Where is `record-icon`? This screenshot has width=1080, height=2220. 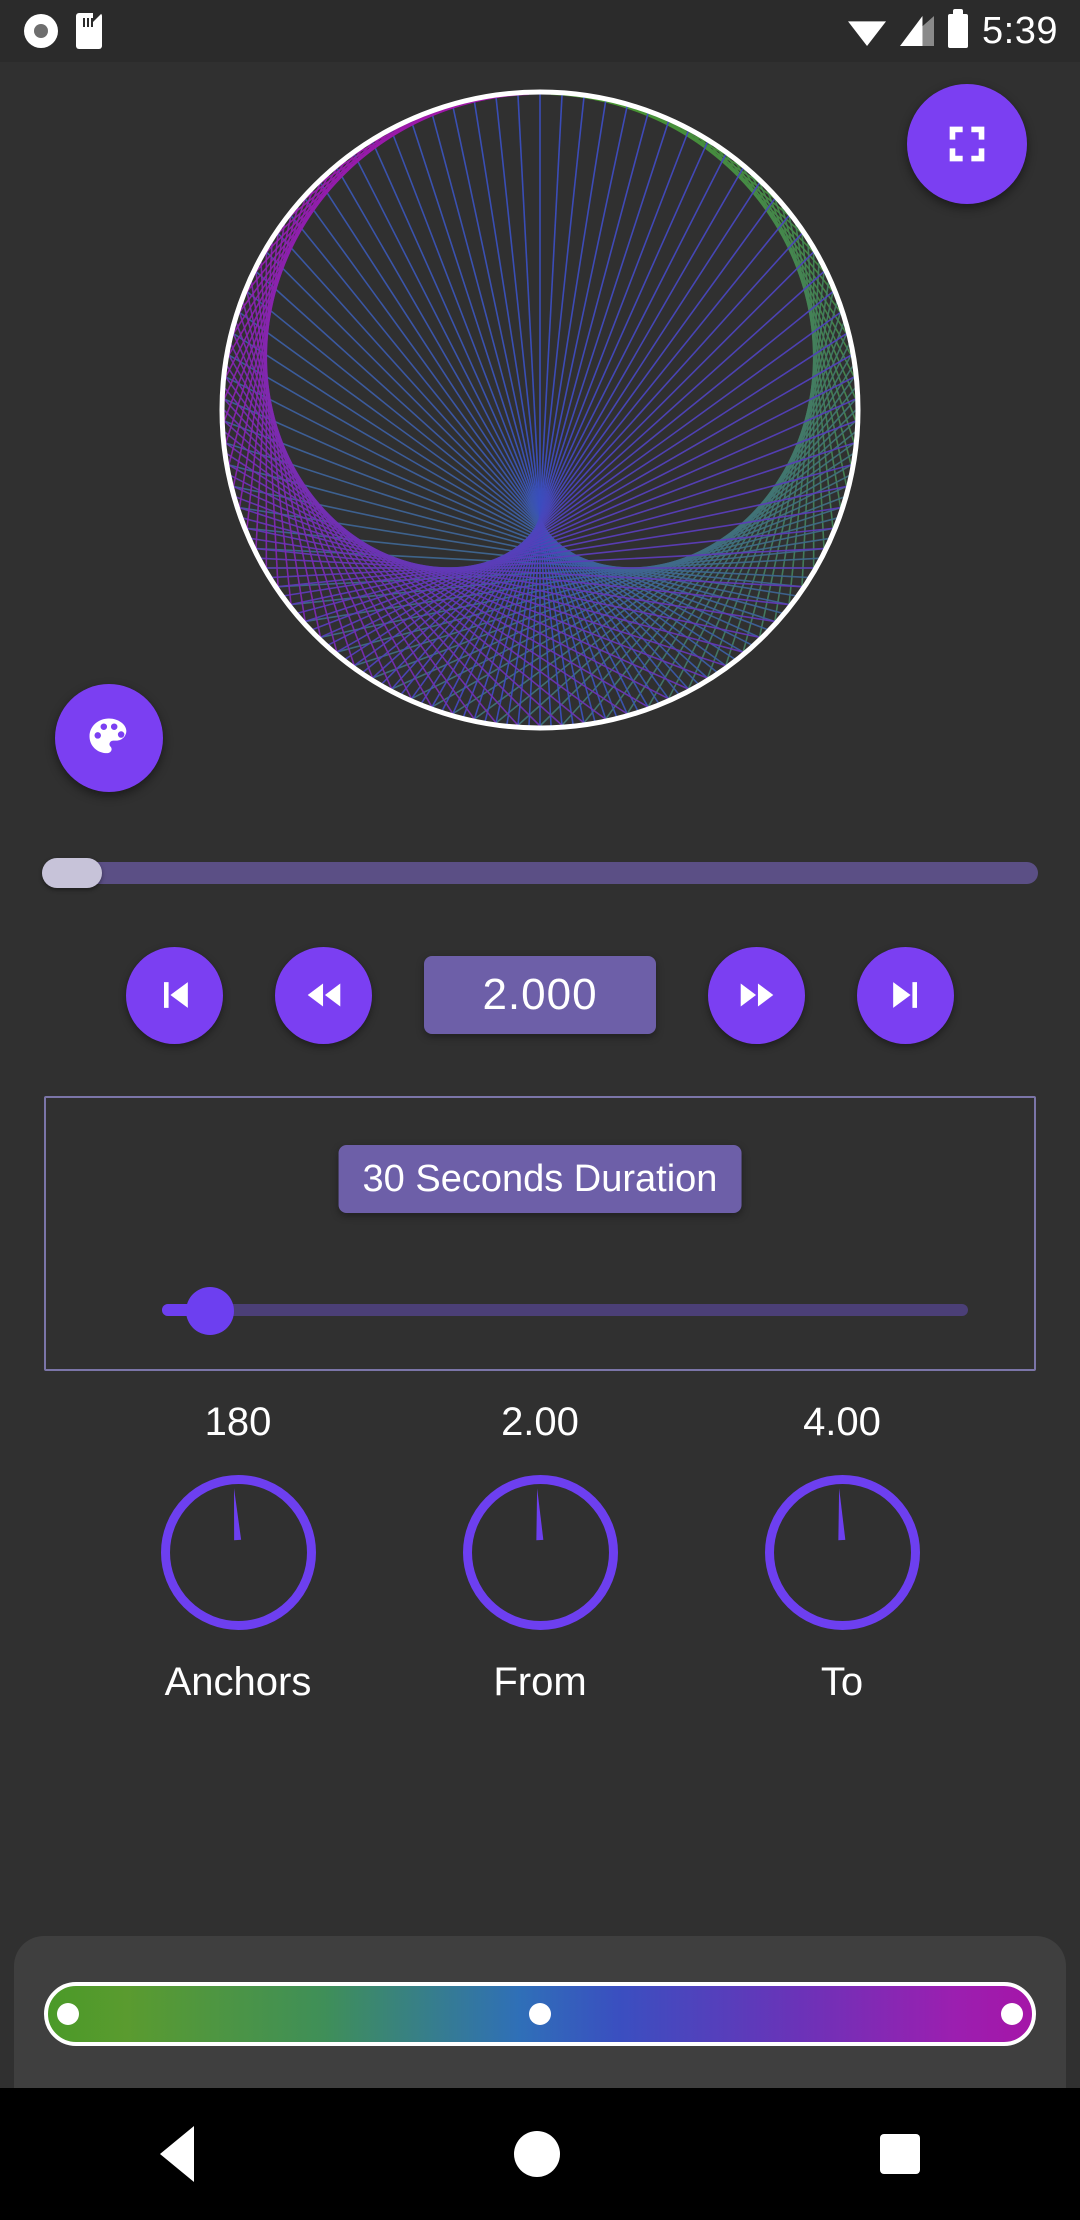 record-icon is located at coordinates (41, 31).